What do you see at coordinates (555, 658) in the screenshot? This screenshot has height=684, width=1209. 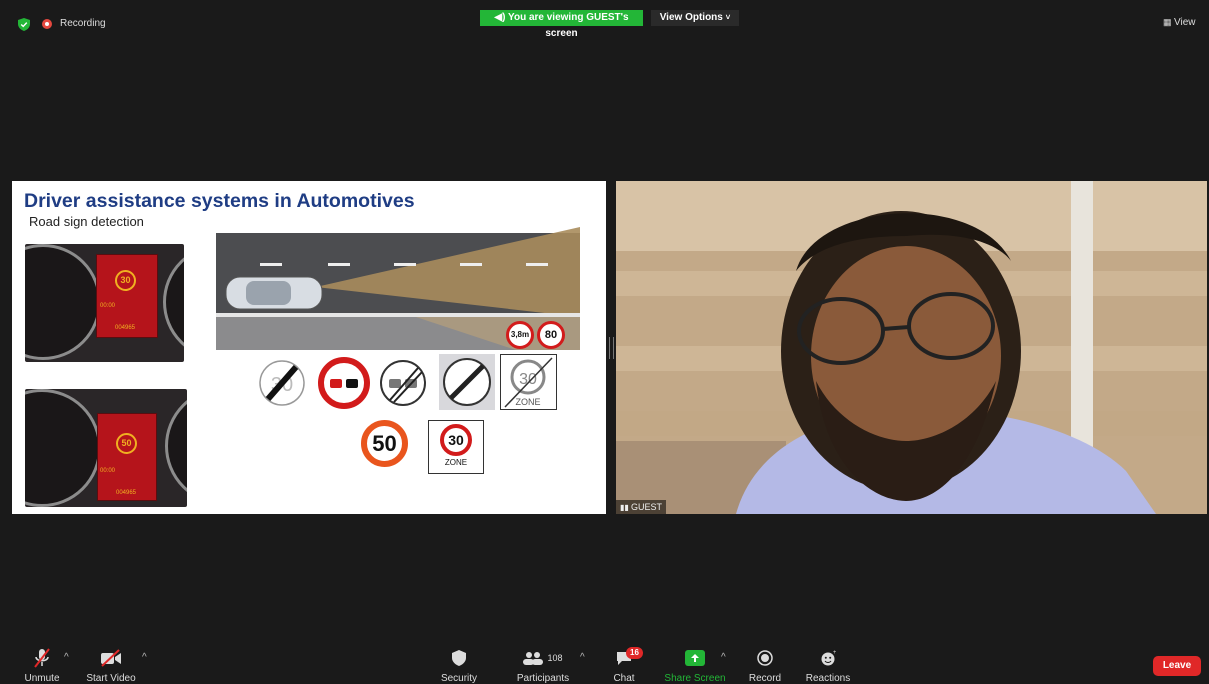 I see `participant-count: 108` at bounding box center [555, 658].